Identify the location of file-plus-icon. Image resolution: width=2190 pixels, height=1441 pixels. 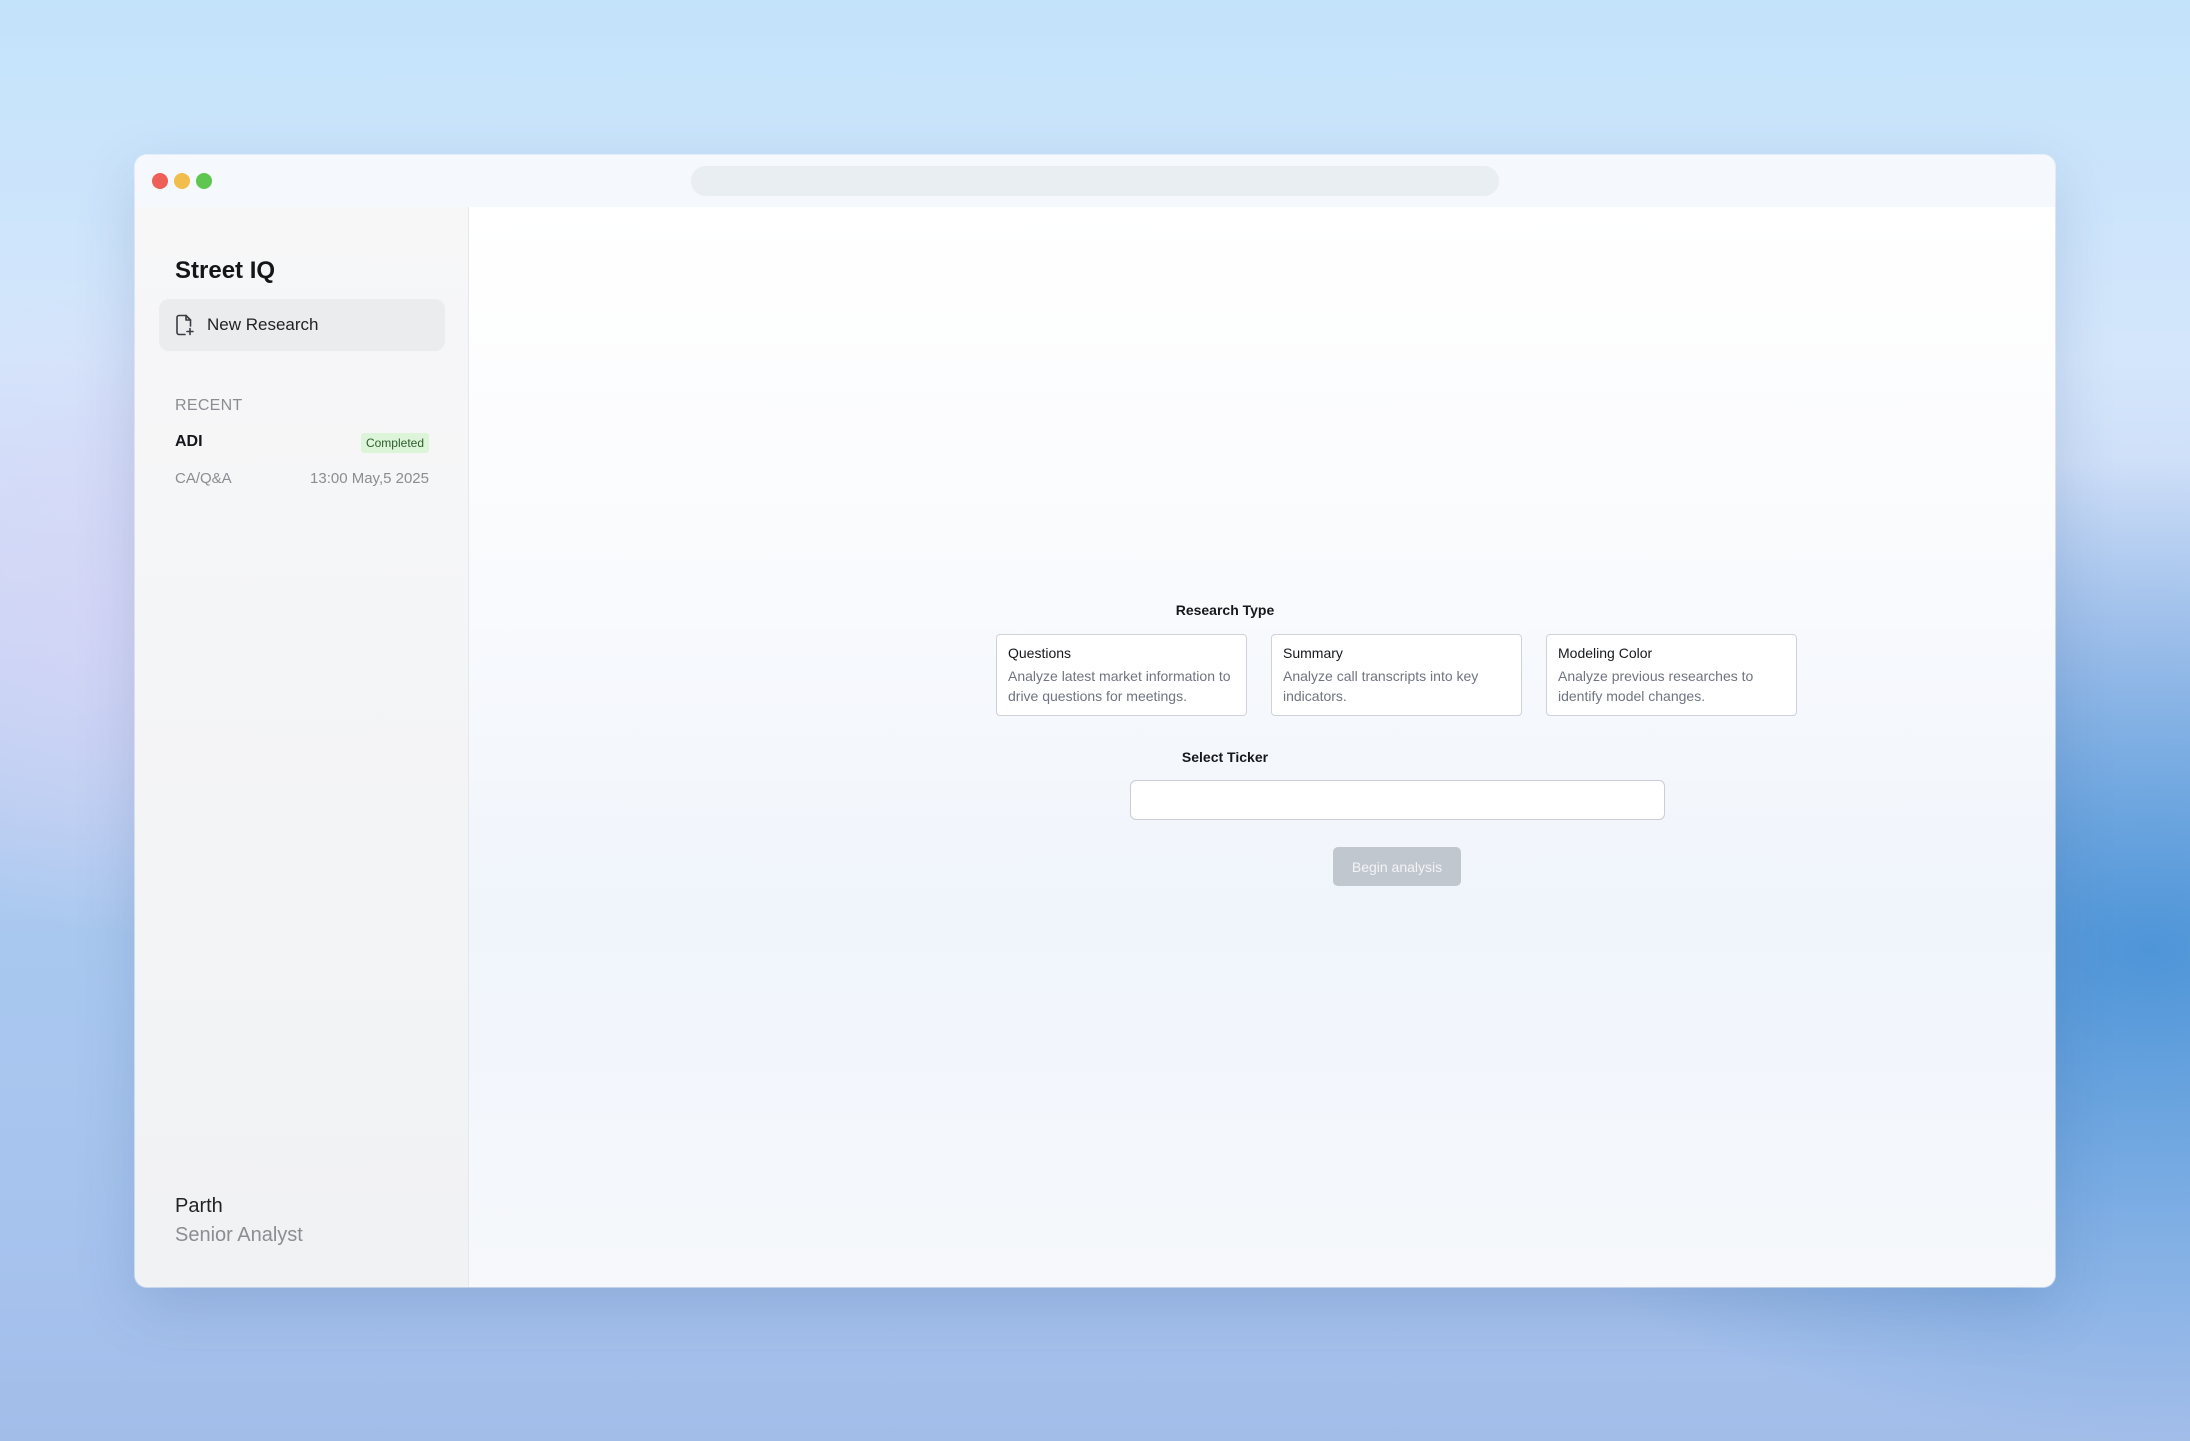
(185, 325).